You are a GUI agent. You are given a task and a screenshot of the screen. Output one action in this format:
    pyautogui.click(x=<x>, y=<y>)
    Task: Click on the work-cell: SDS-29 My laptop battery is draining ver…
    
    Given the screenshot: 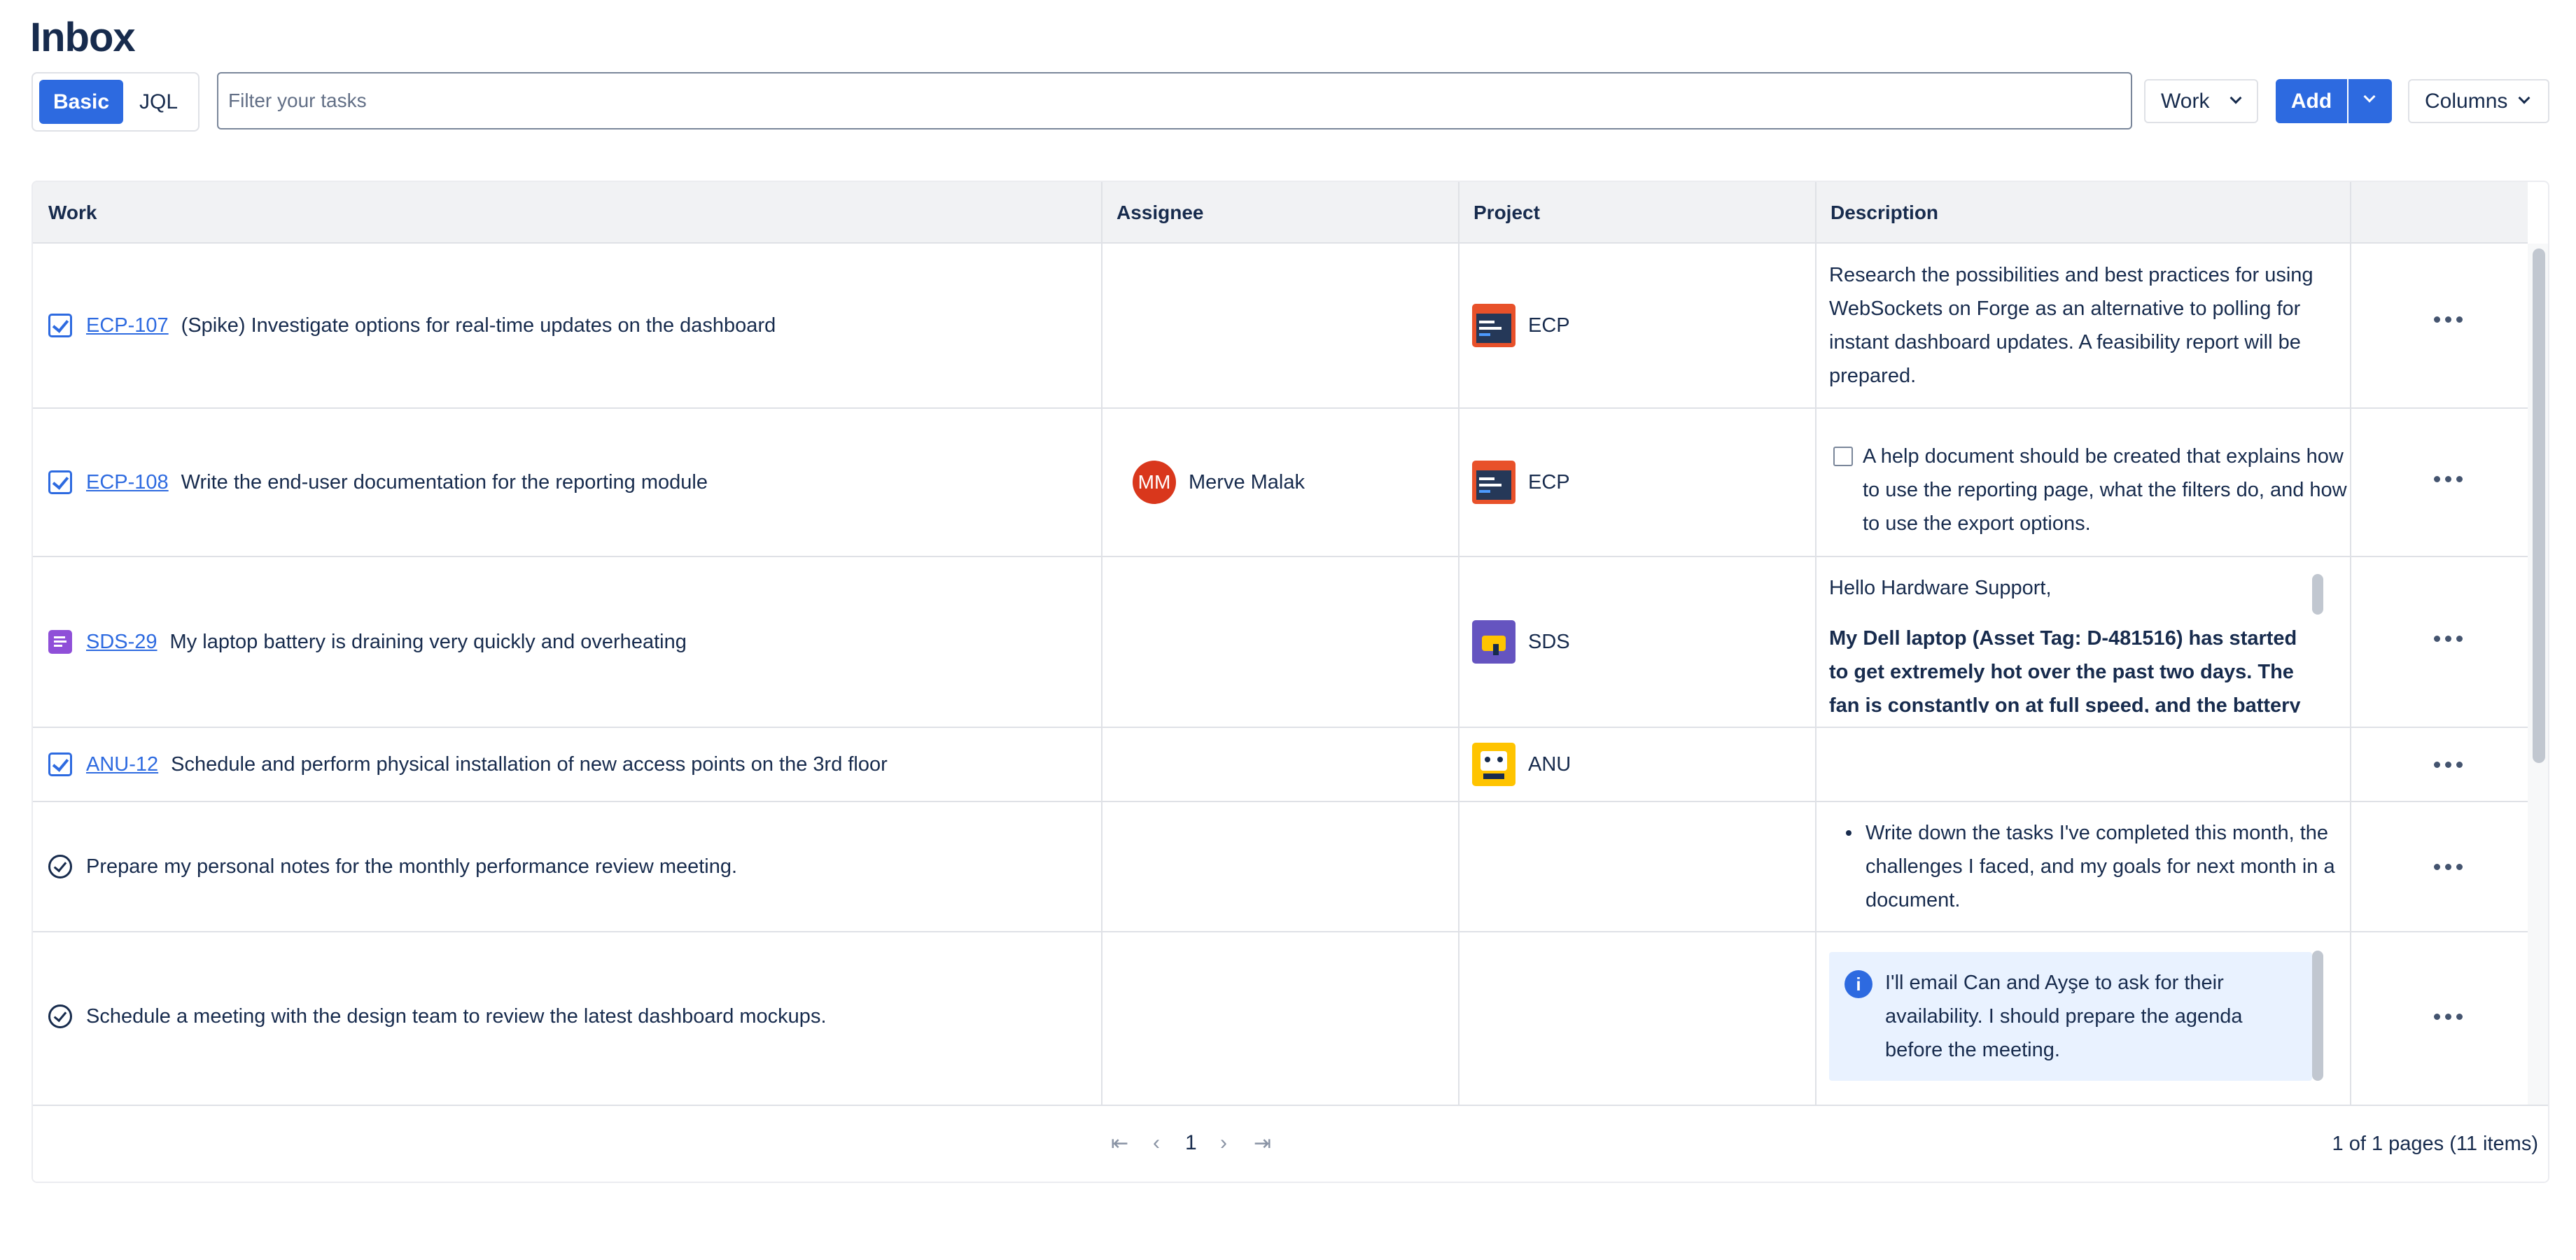 What is the action you would take?
    pyautogui.click(x=566, y=642)
    